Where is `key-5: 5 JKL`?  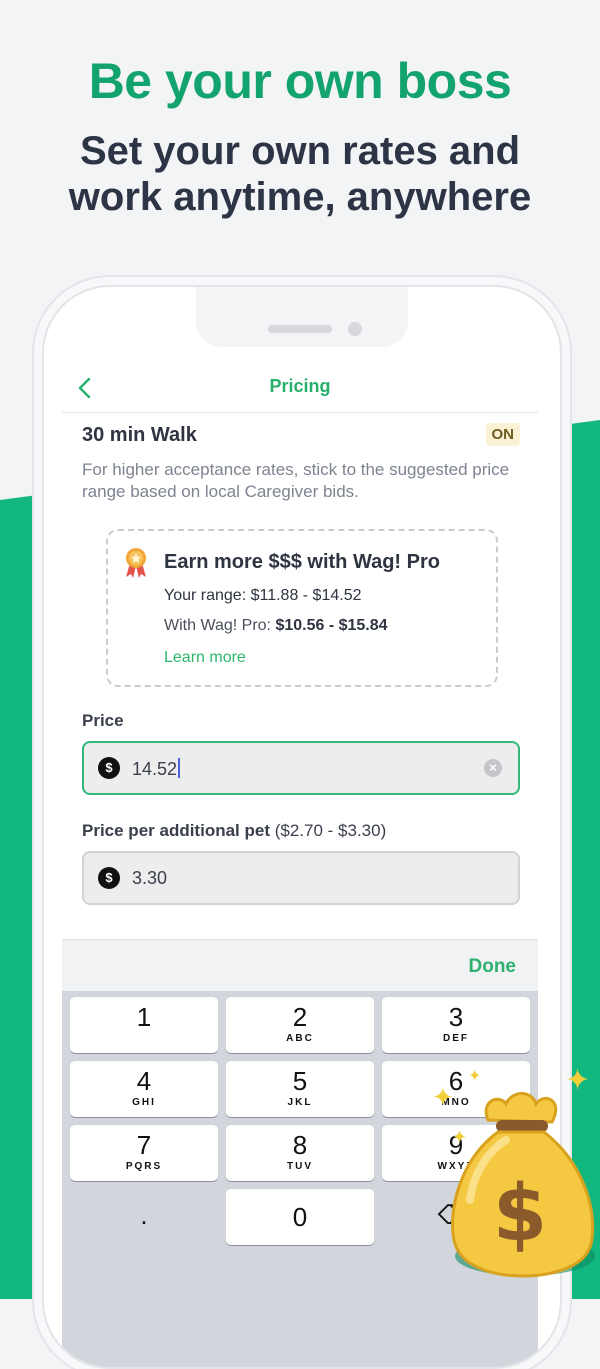
key-5: 5 JKL is located at coordinates (300, 1089).